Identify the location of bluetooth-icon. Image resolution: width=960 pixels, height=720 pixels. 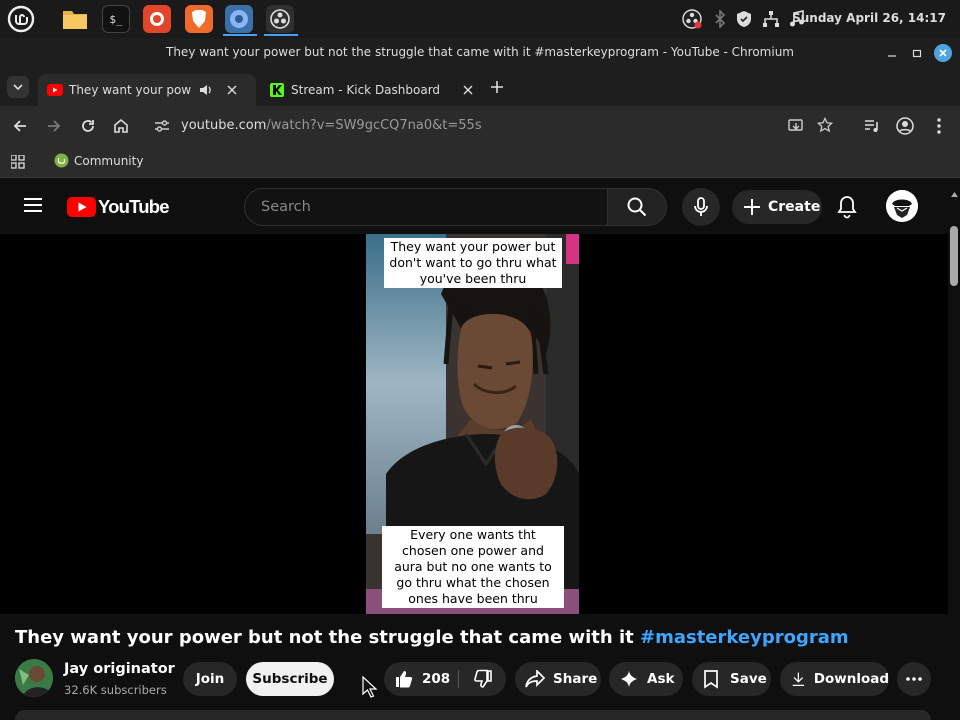
(720, 19).